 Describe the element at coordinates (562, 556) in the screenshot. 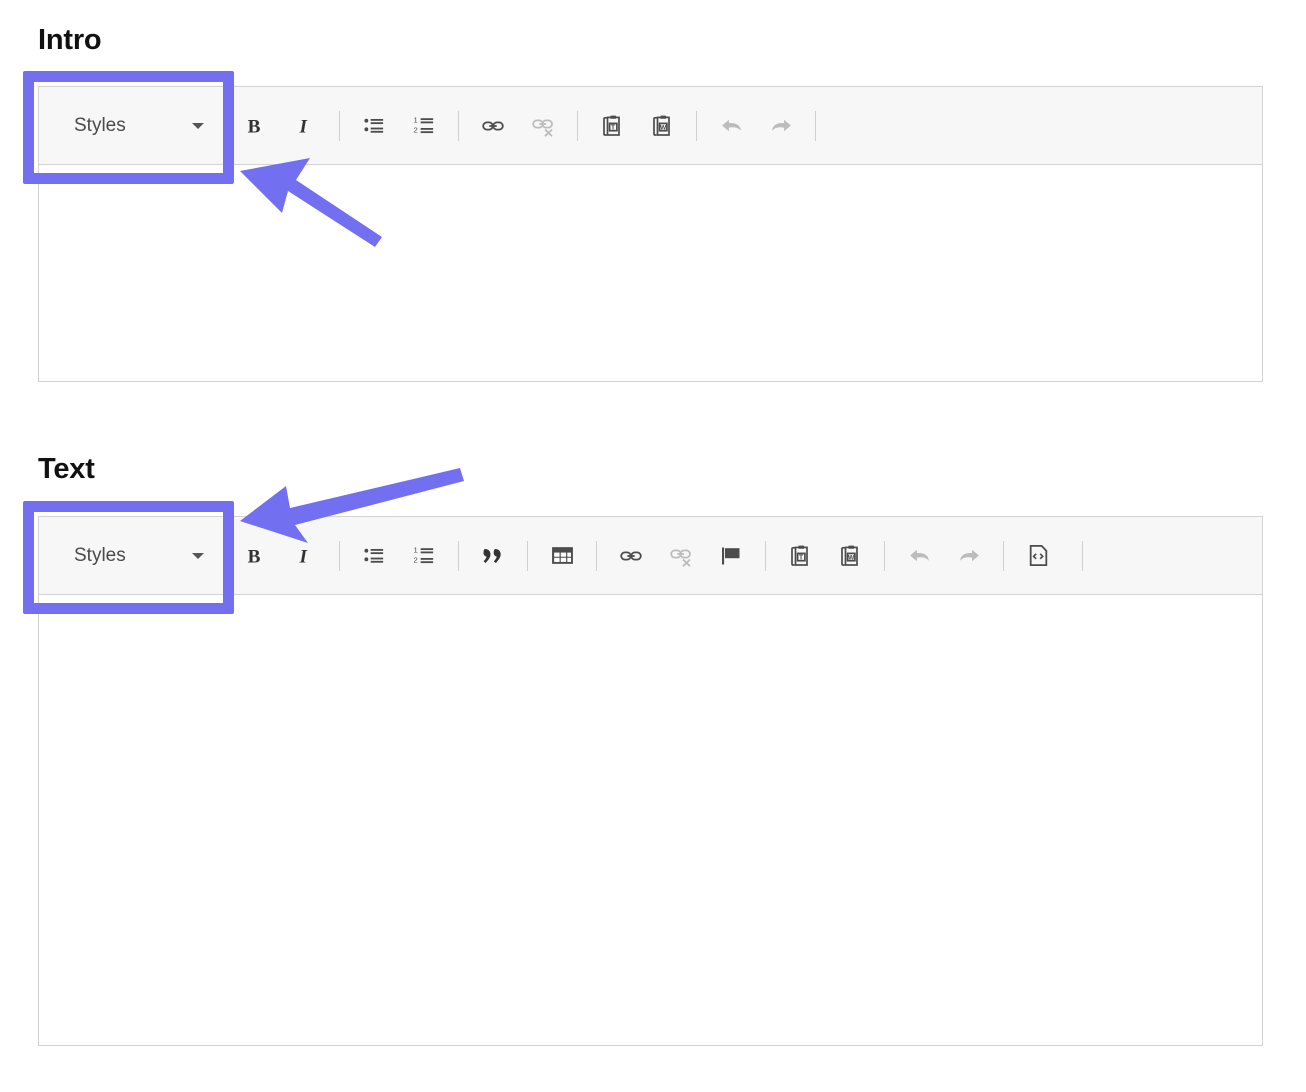

I see `table-button` at that location.